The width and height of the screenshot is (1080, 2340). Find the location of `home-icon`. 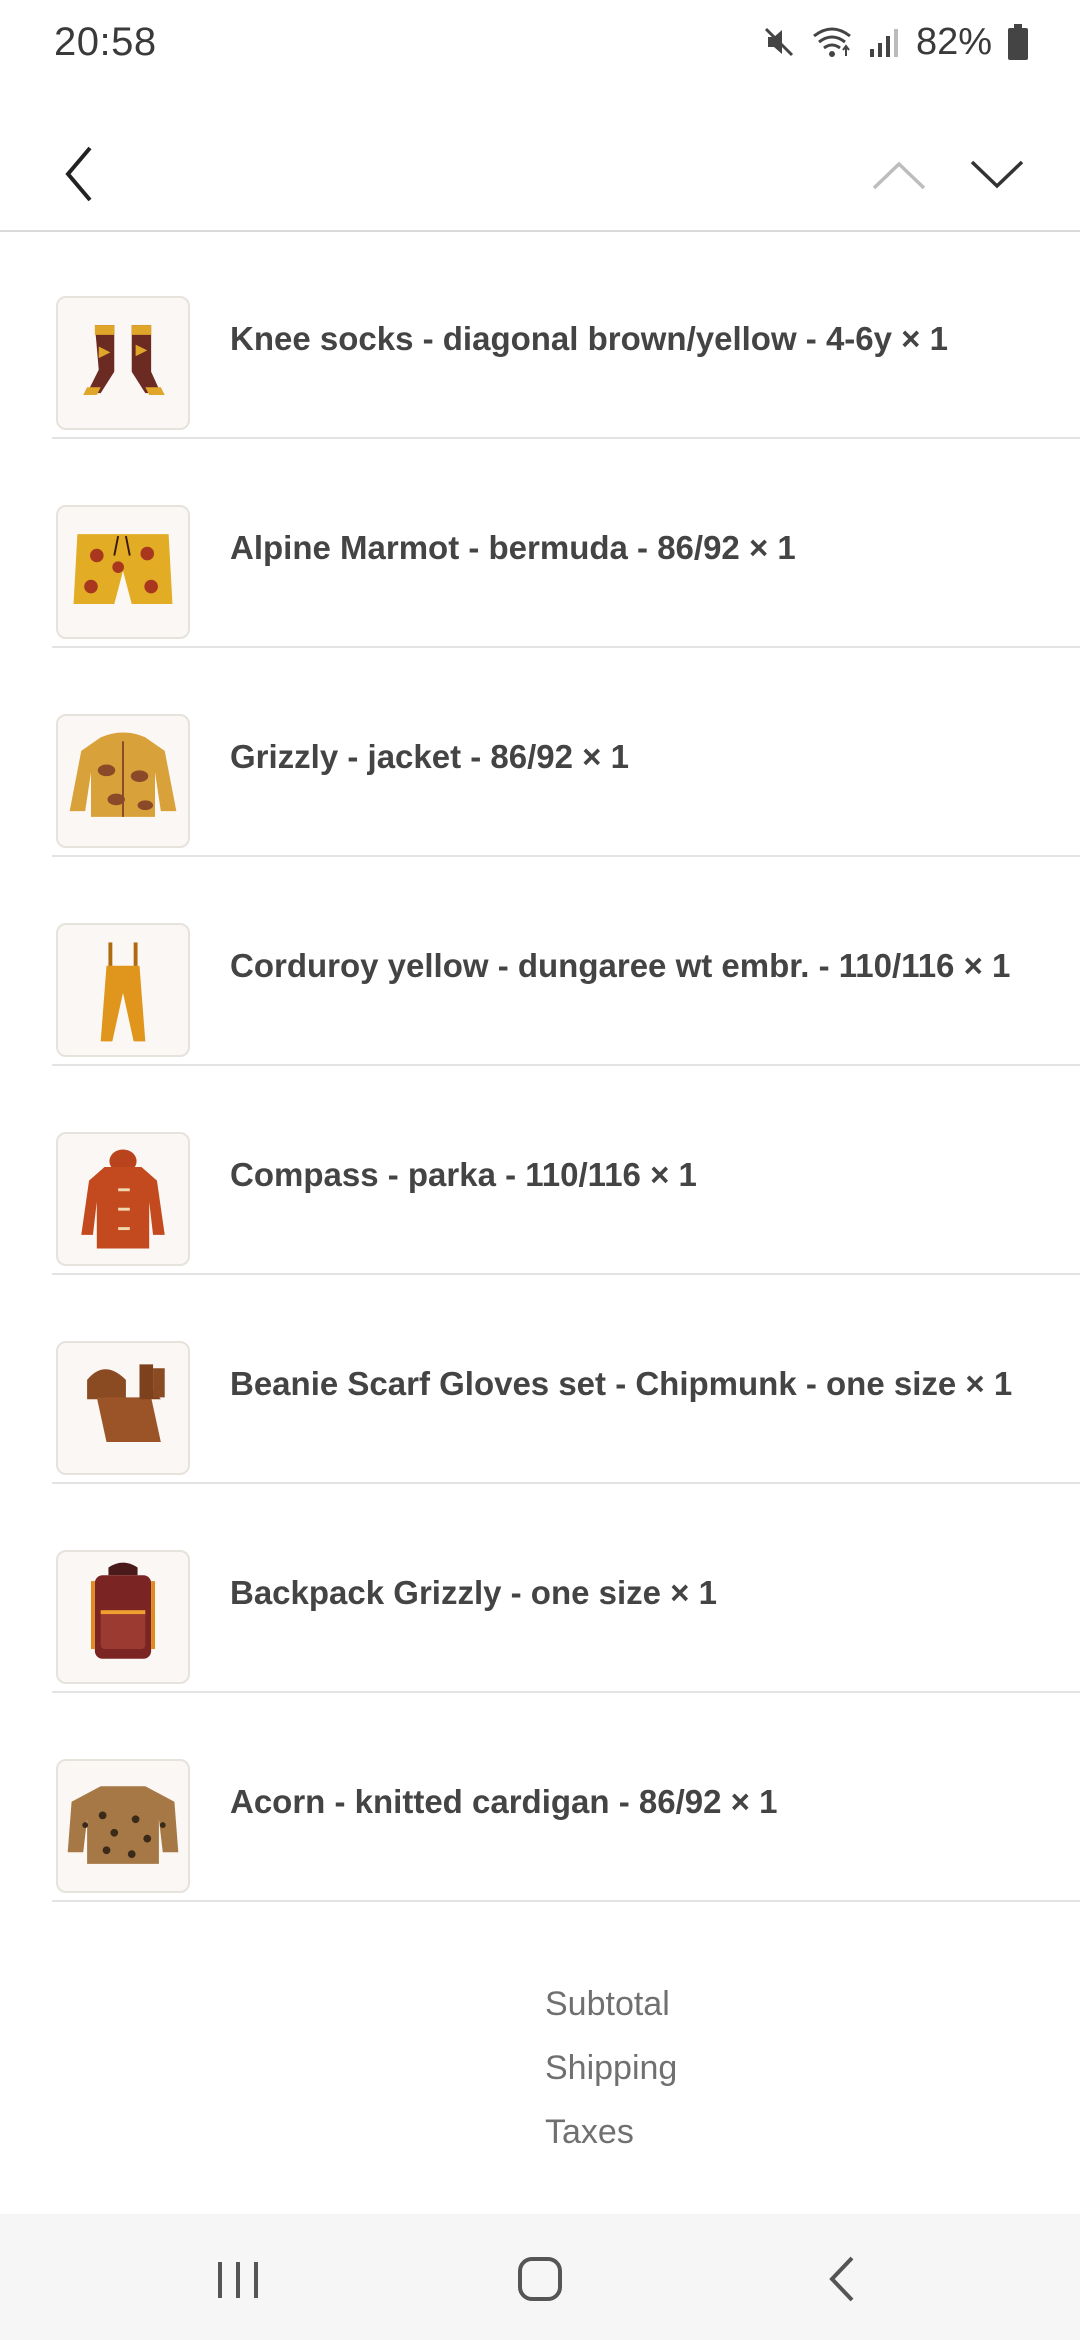

home-icon is located at coordinates (540, 2279).